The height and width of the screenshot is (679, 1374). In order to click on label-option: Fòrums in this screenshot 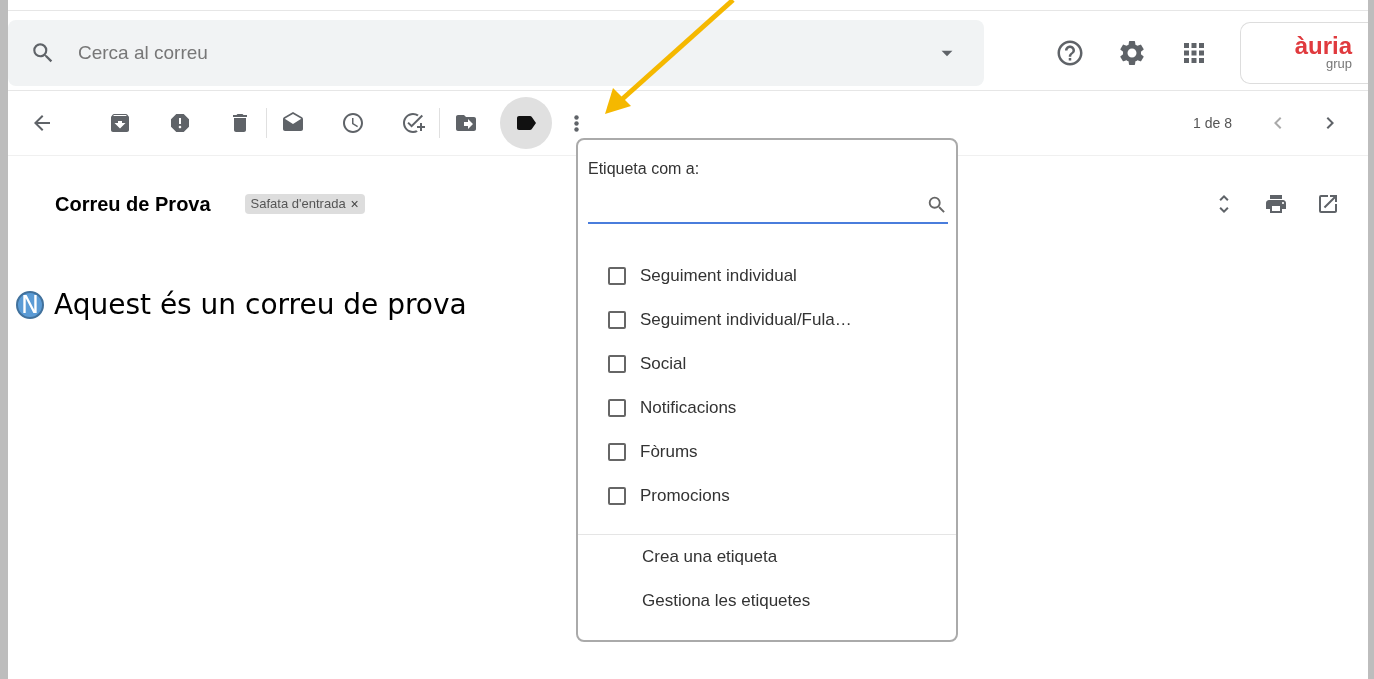, I will do `click(767, 452)`.